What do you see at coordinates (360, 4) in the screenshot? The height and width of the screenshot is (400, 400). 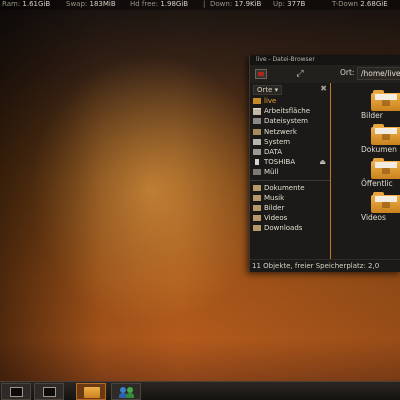 I see `total-down-readout: T-Down 2.68GiE` at bounding box center [360, 4].